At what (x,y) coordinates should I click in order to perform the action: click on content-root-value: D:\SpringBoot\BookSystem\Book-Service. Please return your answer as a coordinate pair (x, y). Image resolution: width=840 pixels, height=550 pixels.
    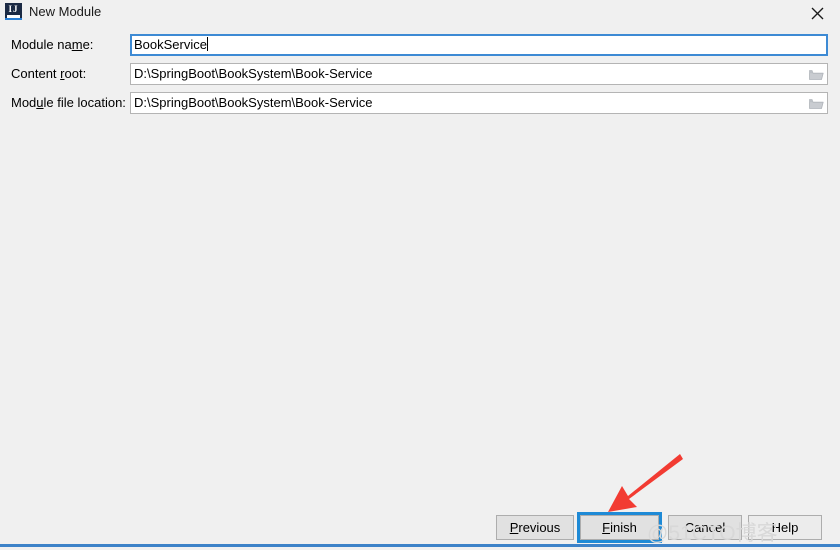
    Looking at the image, I should click on (253, 73).